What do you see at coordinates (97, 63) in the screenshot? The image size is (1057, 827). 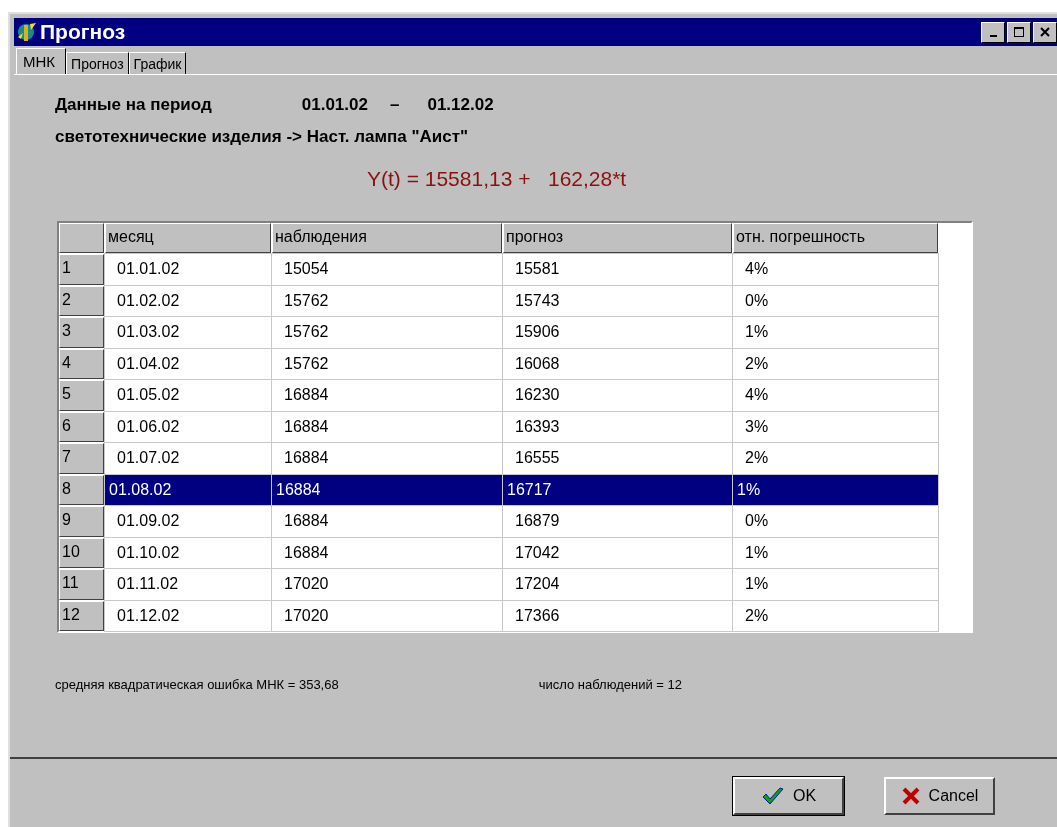 I see `tab: Прогноз` at bounding box center [97, 63].